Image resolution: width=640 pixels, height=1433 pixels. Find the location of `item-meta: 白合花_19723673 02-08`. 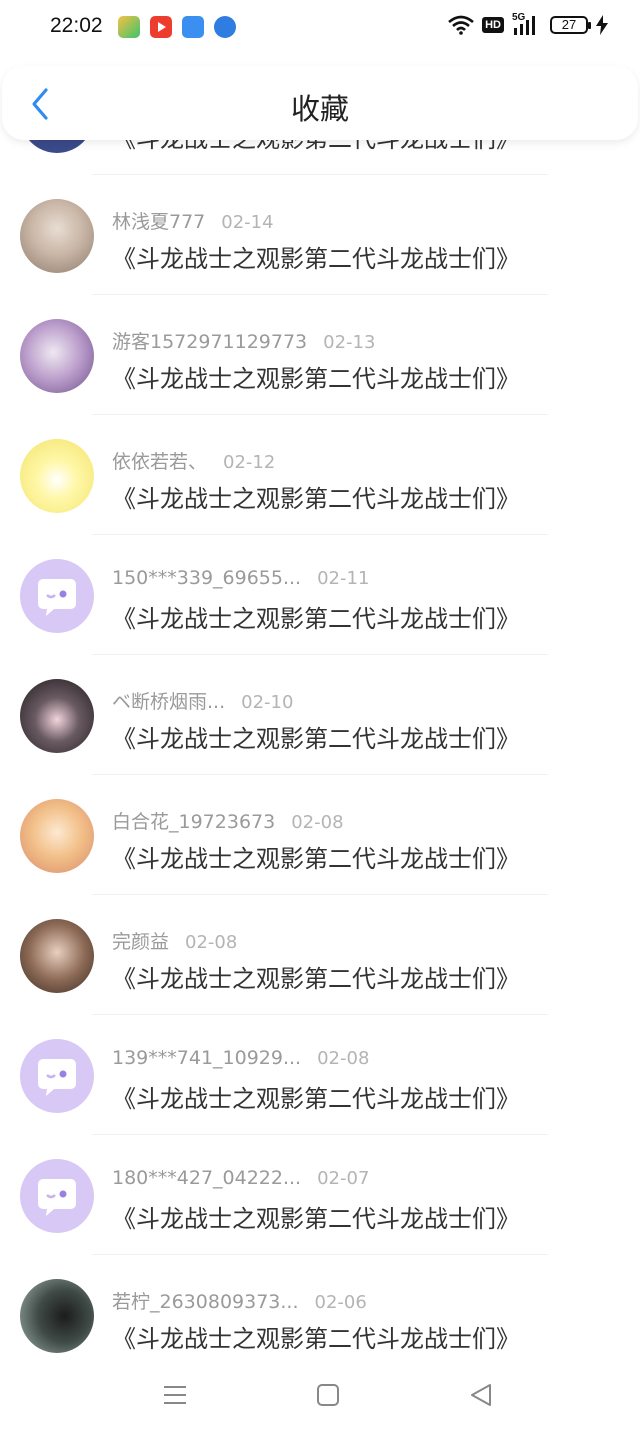

item-meta: 白合花_19723673 02-08 is located at coordinates (228, 820).